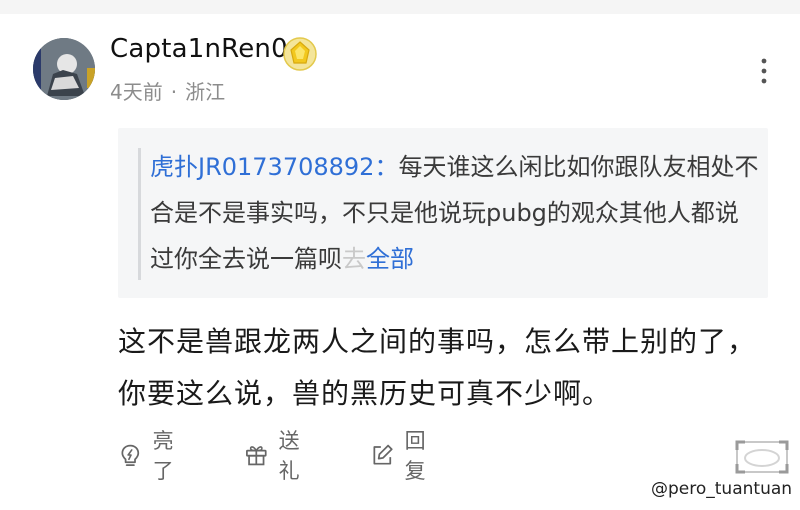 This screenshot has height=510, width=800. Describe the element at coordinates (415, 456) in the screenshot. I see `reply-label: 回复` at that location.